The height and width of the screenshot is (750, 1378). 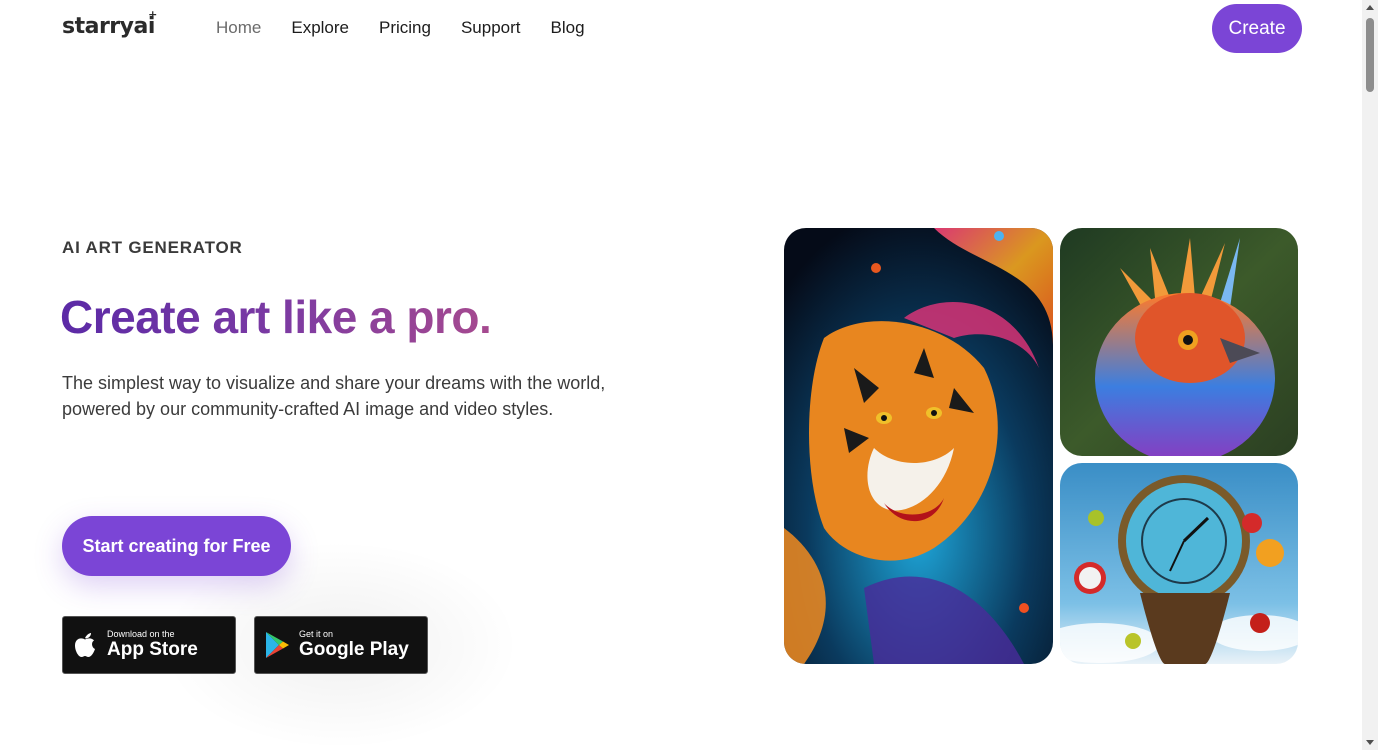 What do you see at coordinates (1179, 342) in the screenshot?
I see `gallery-image-bird` at bounding box center [1179, 342].